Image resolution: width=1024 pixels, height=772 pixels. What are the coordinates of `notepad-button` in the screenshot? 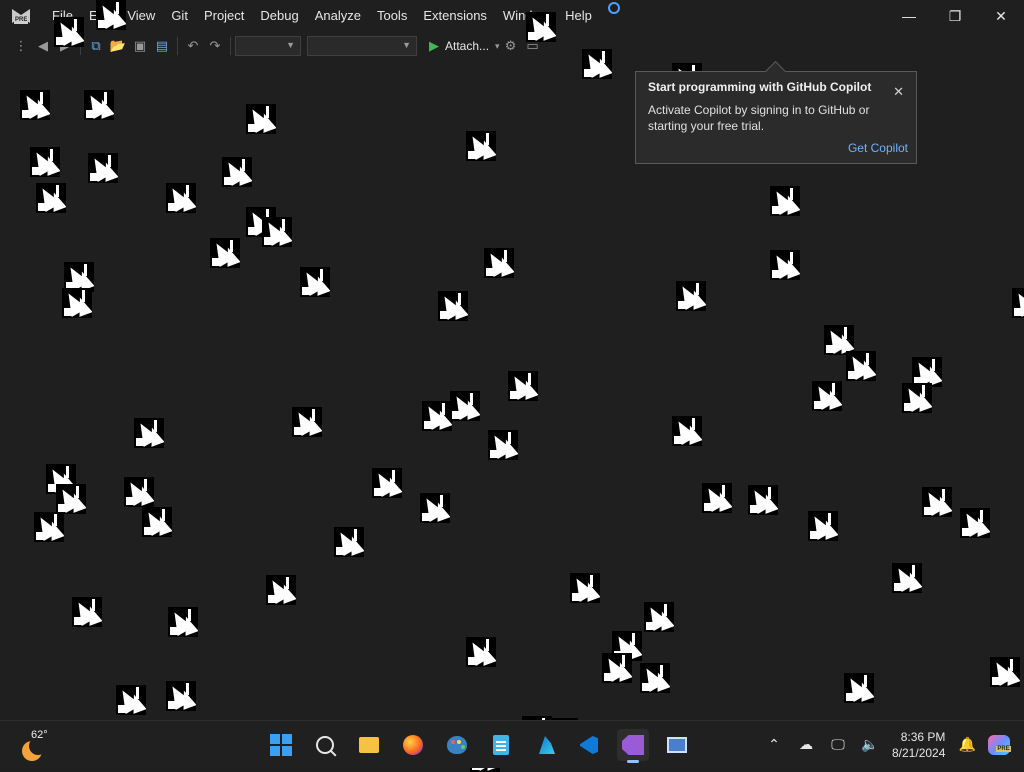 It's located at (501, 745).